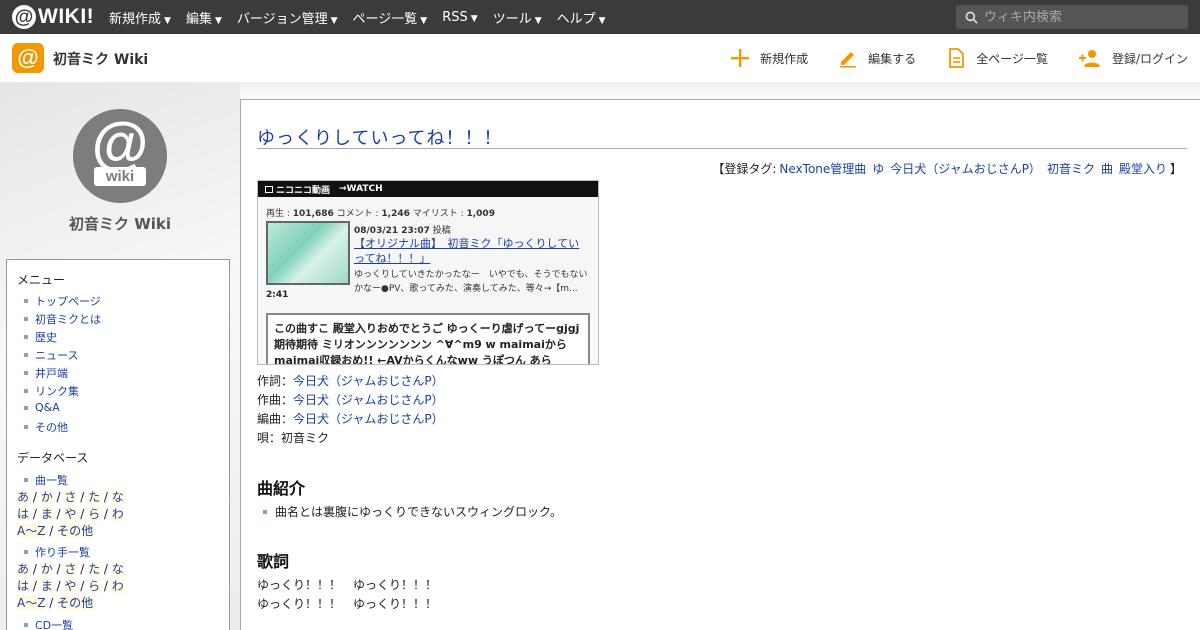 This screenshot has width=1200, height=630. Describe the element at coordinates (412, 511) in the screenshot. I see `intro-item: 曲名とは裏腹にゆっくりできないスウィングロック。` at that location.